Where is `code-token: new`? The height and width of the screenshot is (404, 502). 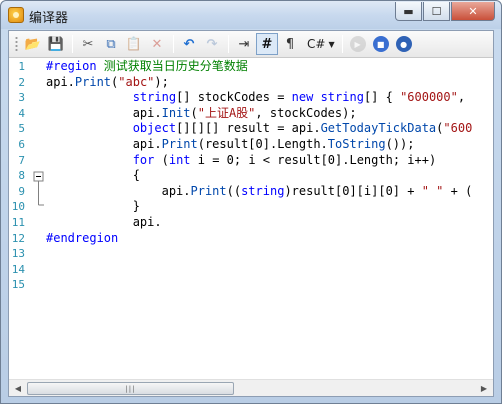
code-token: new is located at coordinates (302, 97).